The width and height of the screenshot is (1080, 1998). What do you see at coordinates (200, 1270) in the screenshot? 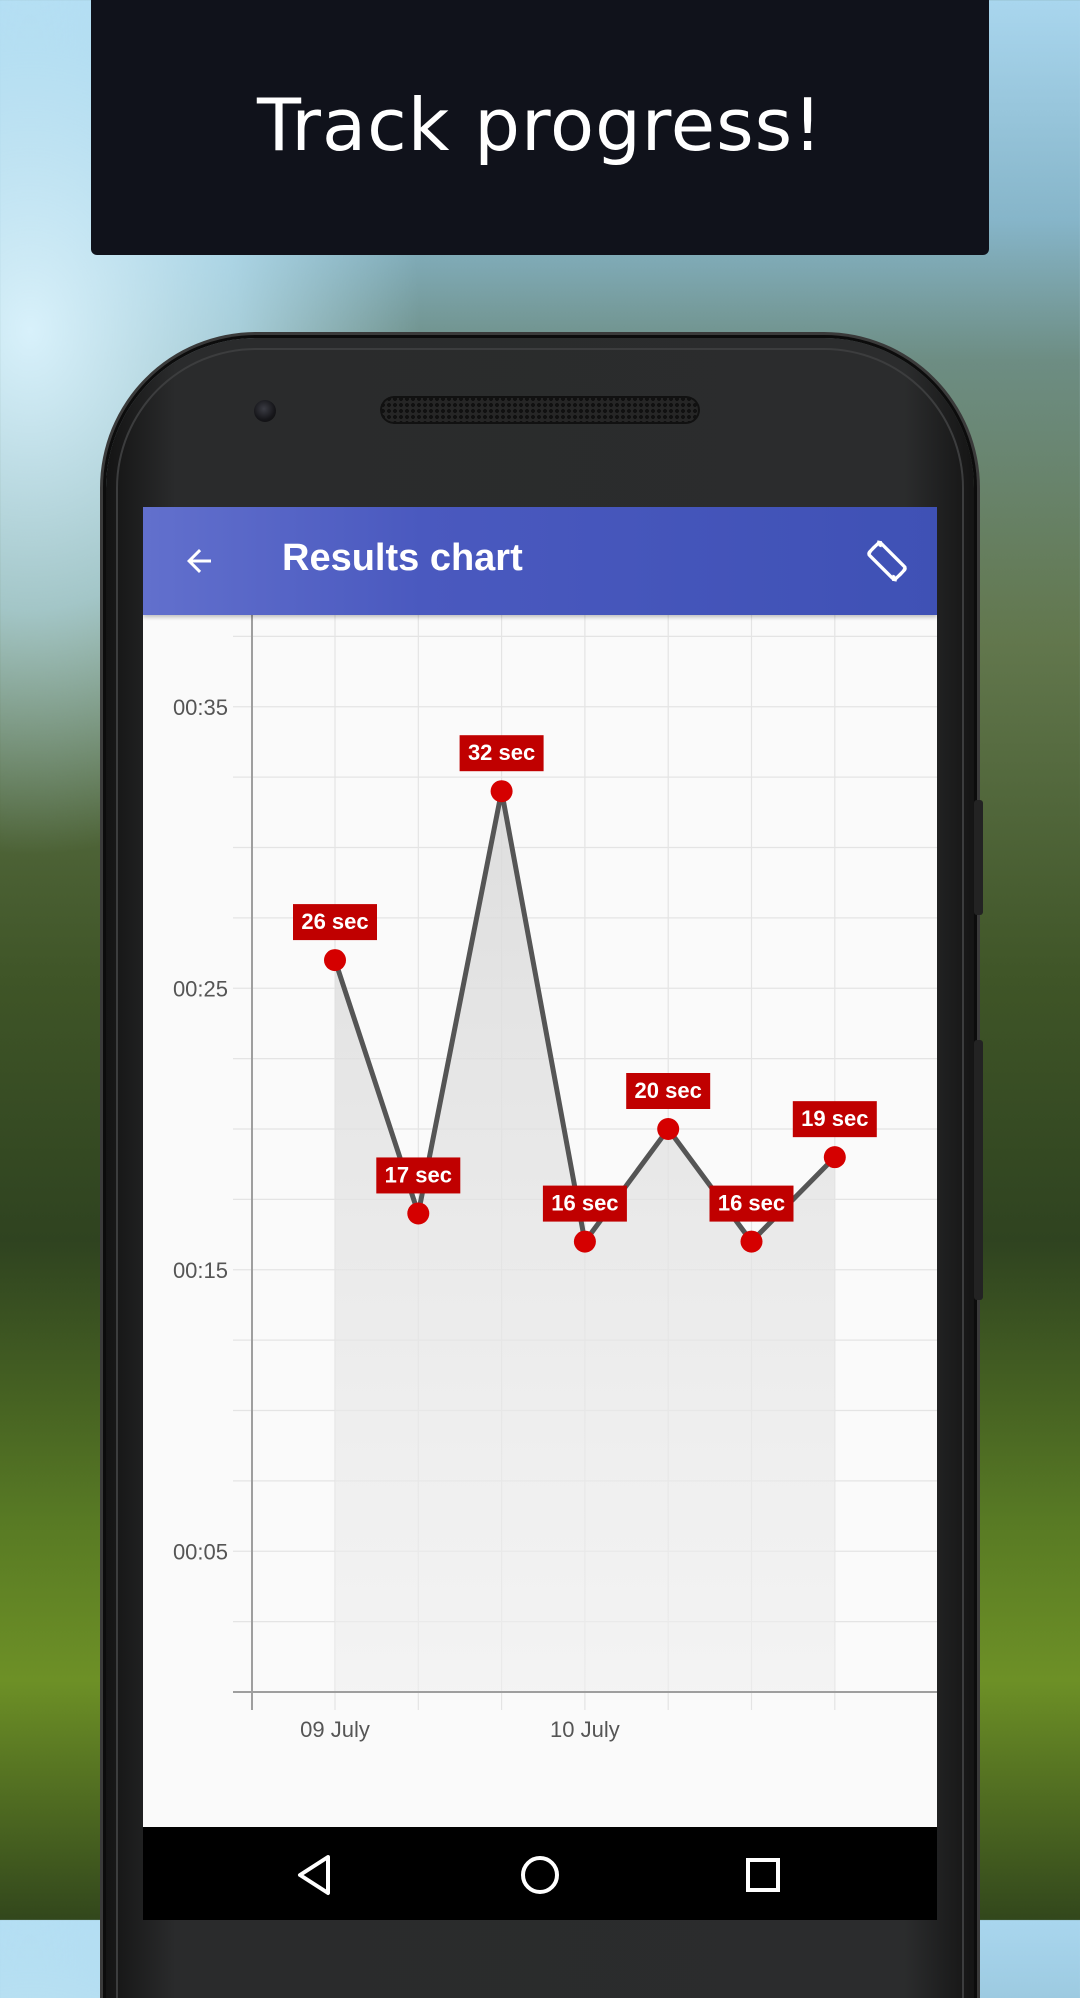
I see `y-tick-label: 00:15` at bounding box center [200, 1270].